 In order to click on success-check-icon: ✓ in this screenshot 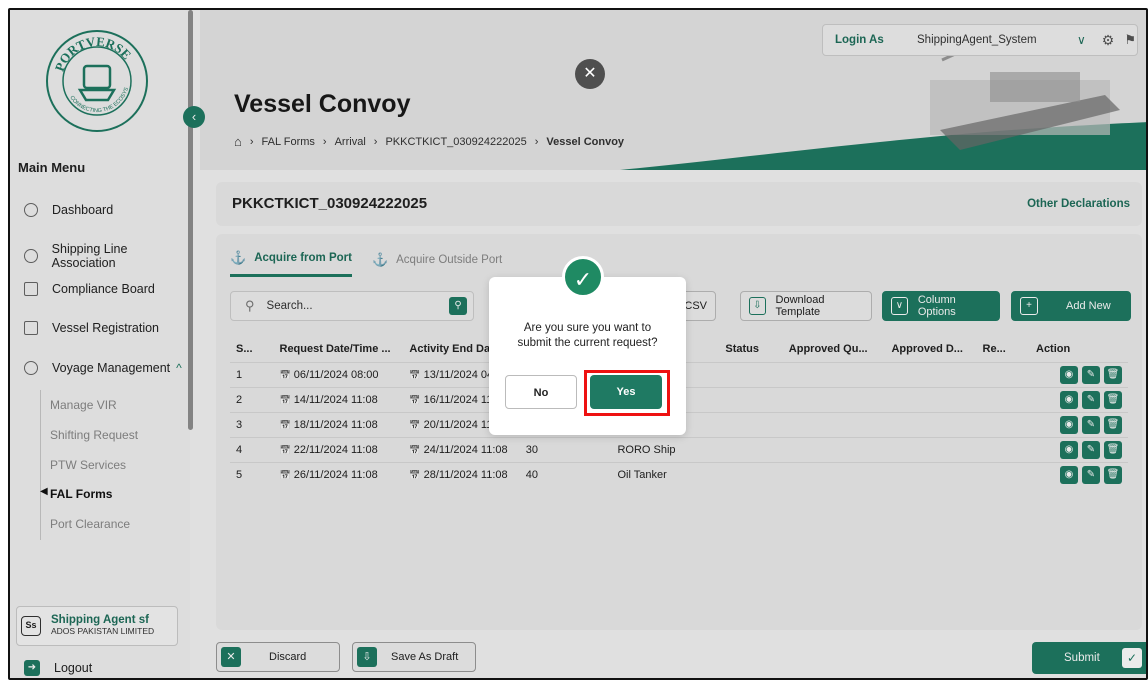, I will do `click(583, 277)`.